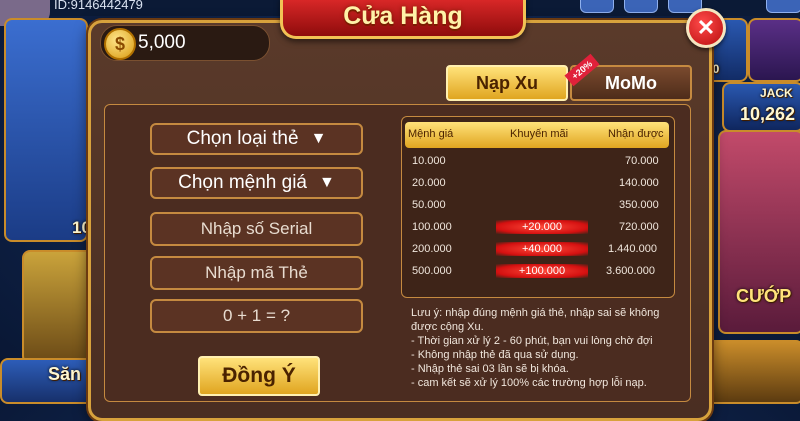 The width and height of the screenshot is (800, 421). I want to click on table-cell-receive: 1.440.000, so click(632, 249).